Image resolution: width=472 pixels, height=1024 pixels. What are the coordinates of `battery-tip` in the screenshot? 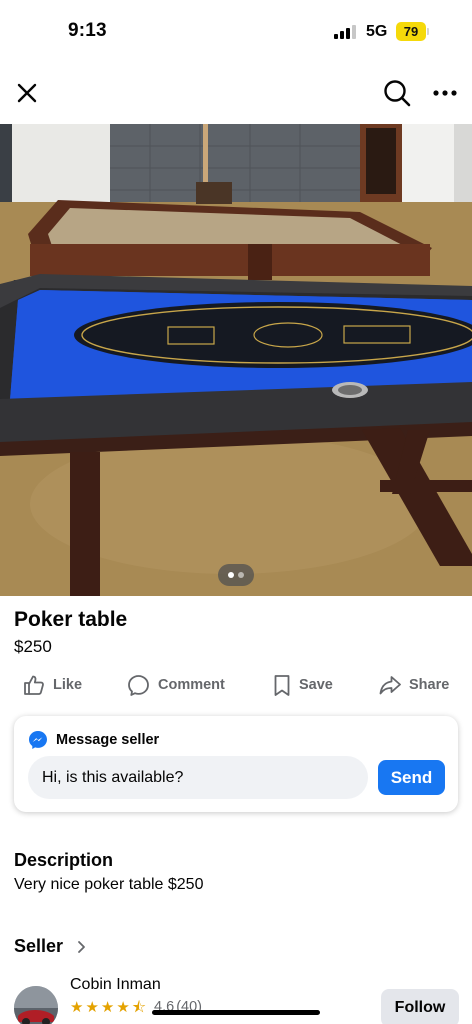 It's located at (428, 31).